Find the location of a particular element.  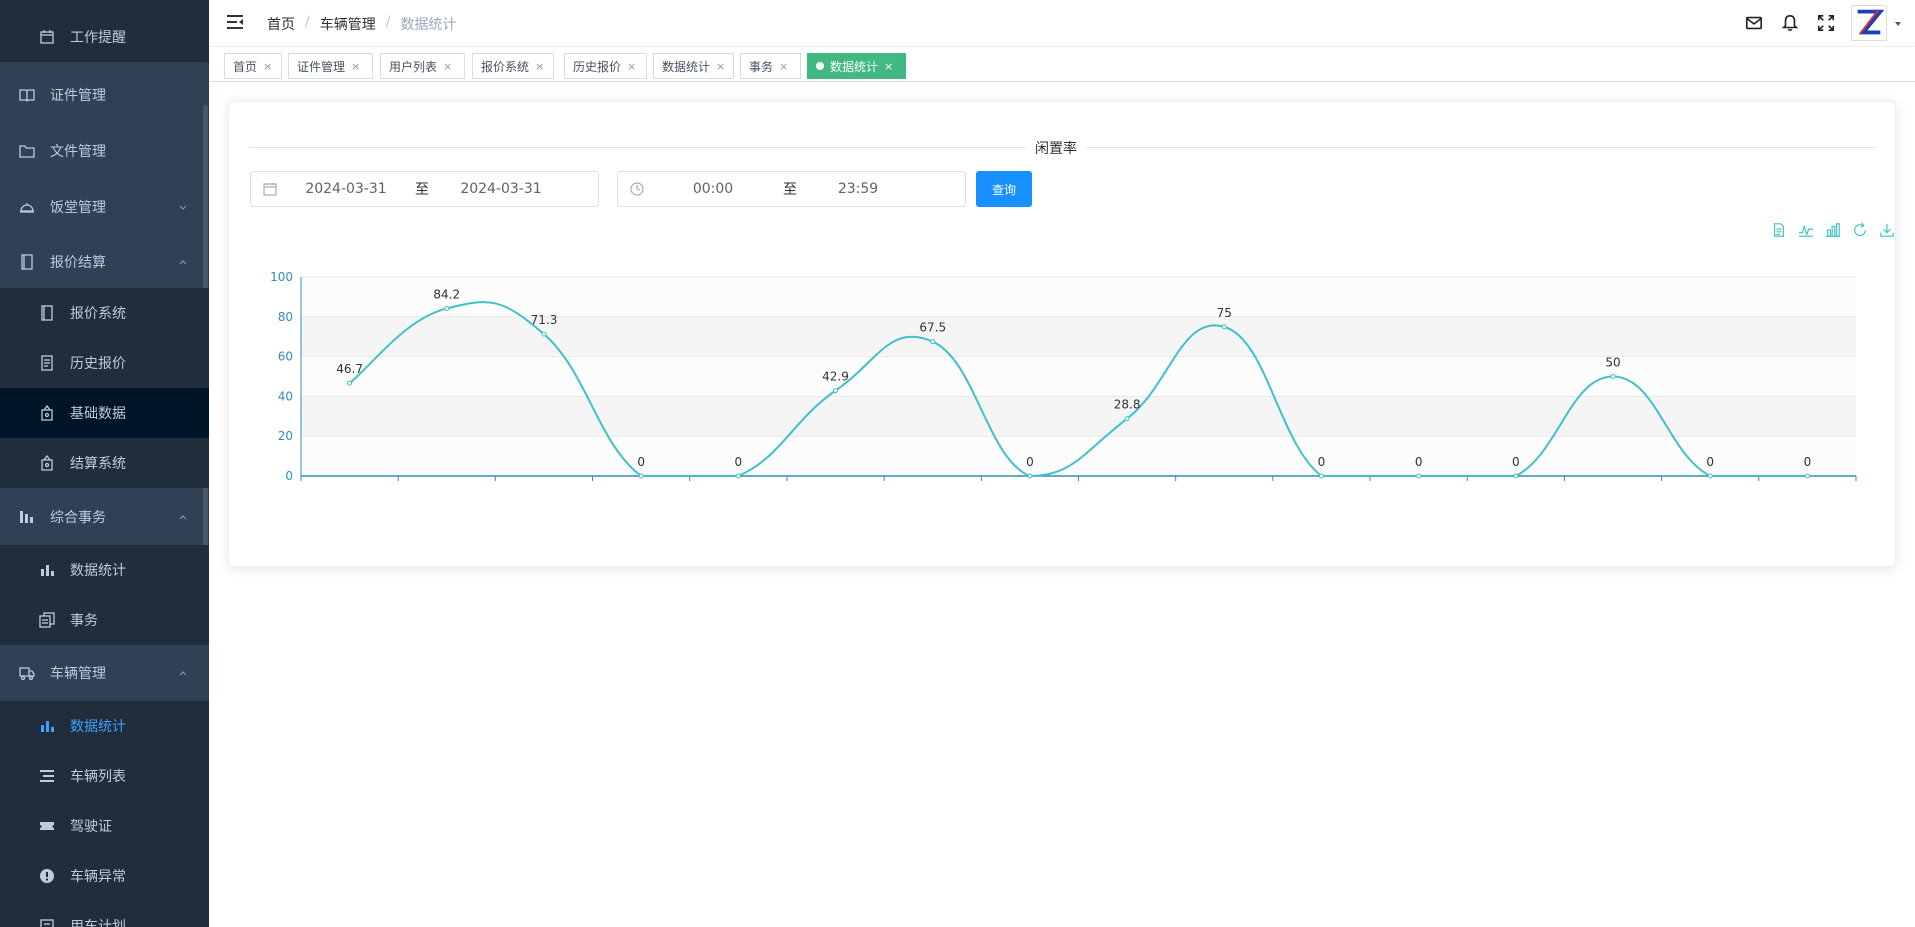

data-label: 67.5 is located at coordinates (932, 328).